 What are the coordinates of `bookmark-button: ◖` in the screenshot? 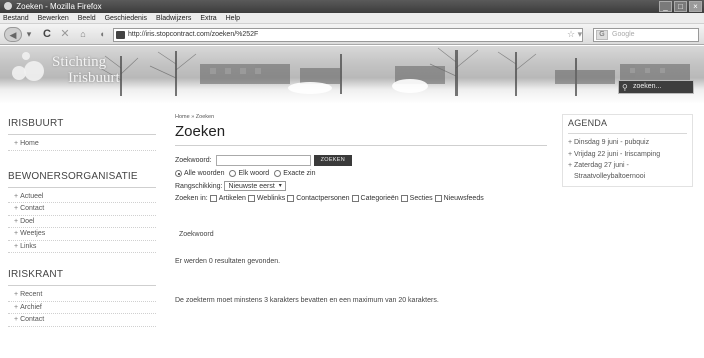 It's located at (102, 34).